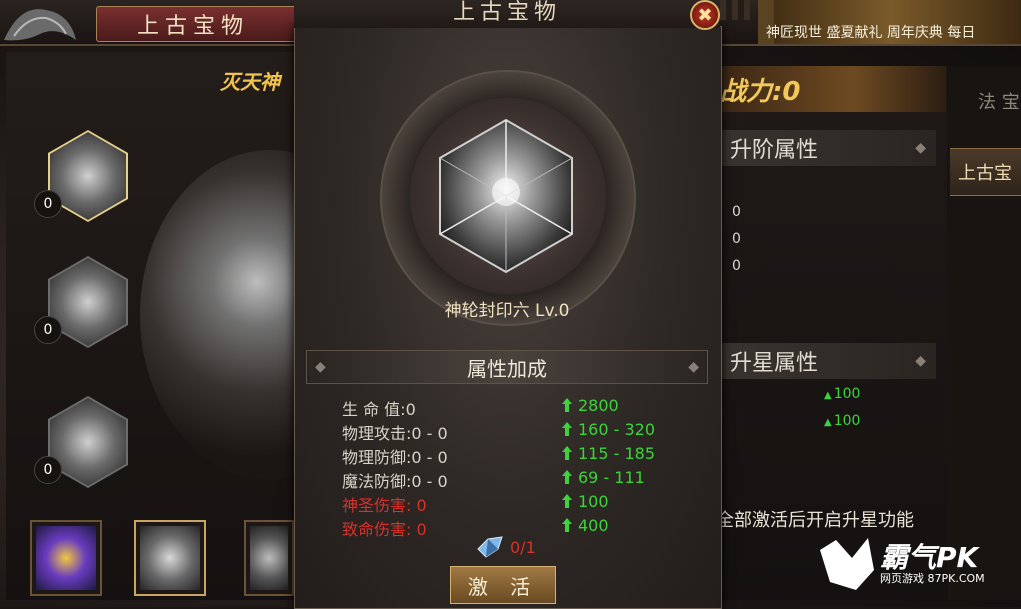  What do you see at coordinates (985, 172) in the screenshot?
I see `tab-shanggu: 上古宝` at bounding box center [985, 172].